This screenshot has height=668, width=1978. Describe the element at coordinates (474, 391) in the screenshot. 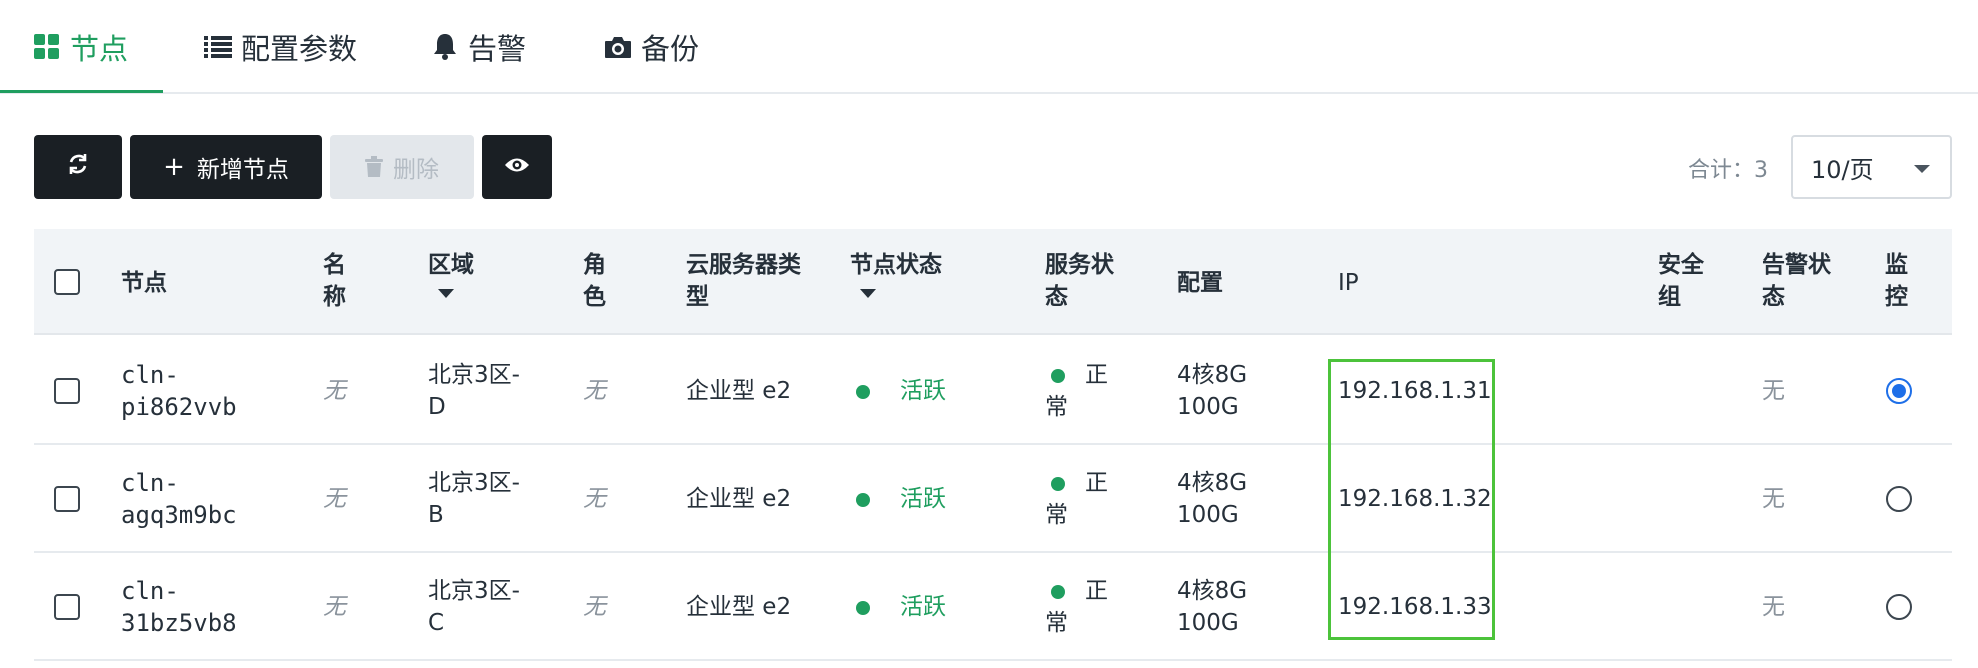

I see `node-region: 北京3区- D` at that location.